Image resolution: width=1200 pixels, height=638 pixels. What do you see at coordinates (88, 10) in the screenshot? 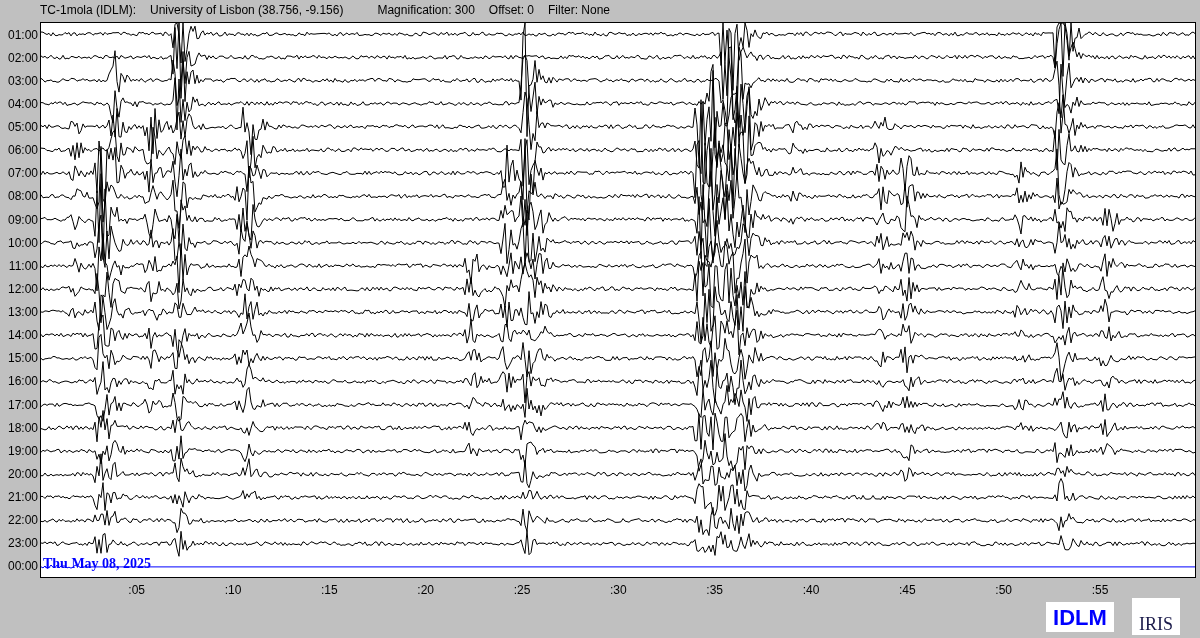
I see `station-name: TC-1mola (IDLM):` at bounding box center [88, 10].